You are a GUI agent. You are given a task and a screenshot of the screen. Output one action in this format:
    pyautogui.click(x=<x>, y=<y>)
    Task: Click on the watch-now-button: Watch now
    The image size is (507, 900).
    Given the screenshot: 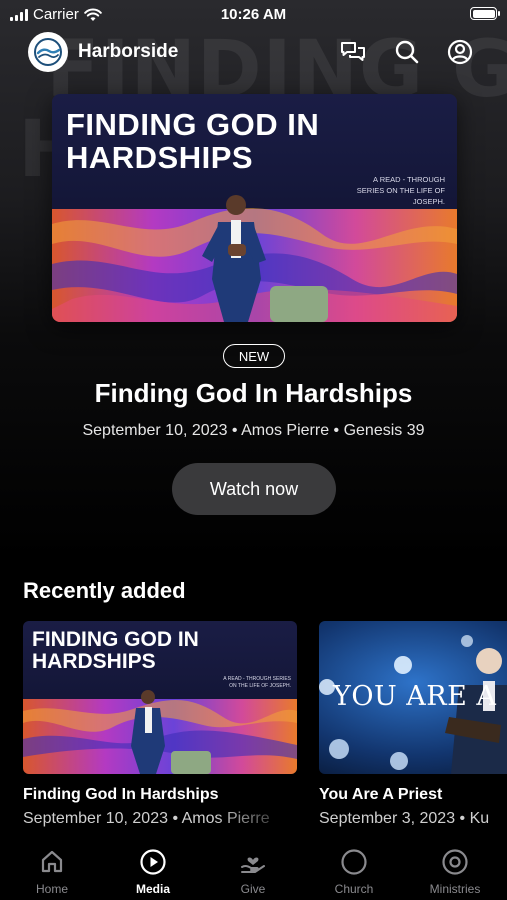 What is the action you would take?
    pyautogui.click(x=254, y=489)
    